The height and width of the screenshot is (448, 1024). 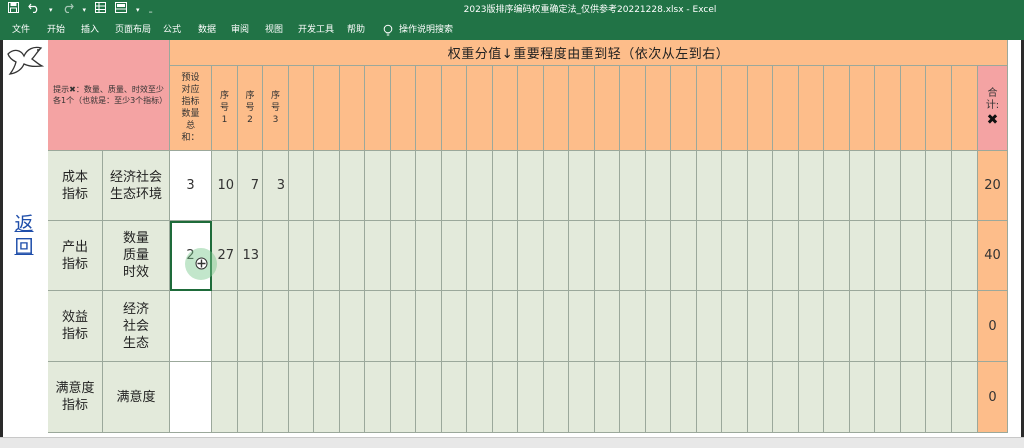 I want to click on tell-me-search: 操作说明搜索, so click(x=426, y=30).